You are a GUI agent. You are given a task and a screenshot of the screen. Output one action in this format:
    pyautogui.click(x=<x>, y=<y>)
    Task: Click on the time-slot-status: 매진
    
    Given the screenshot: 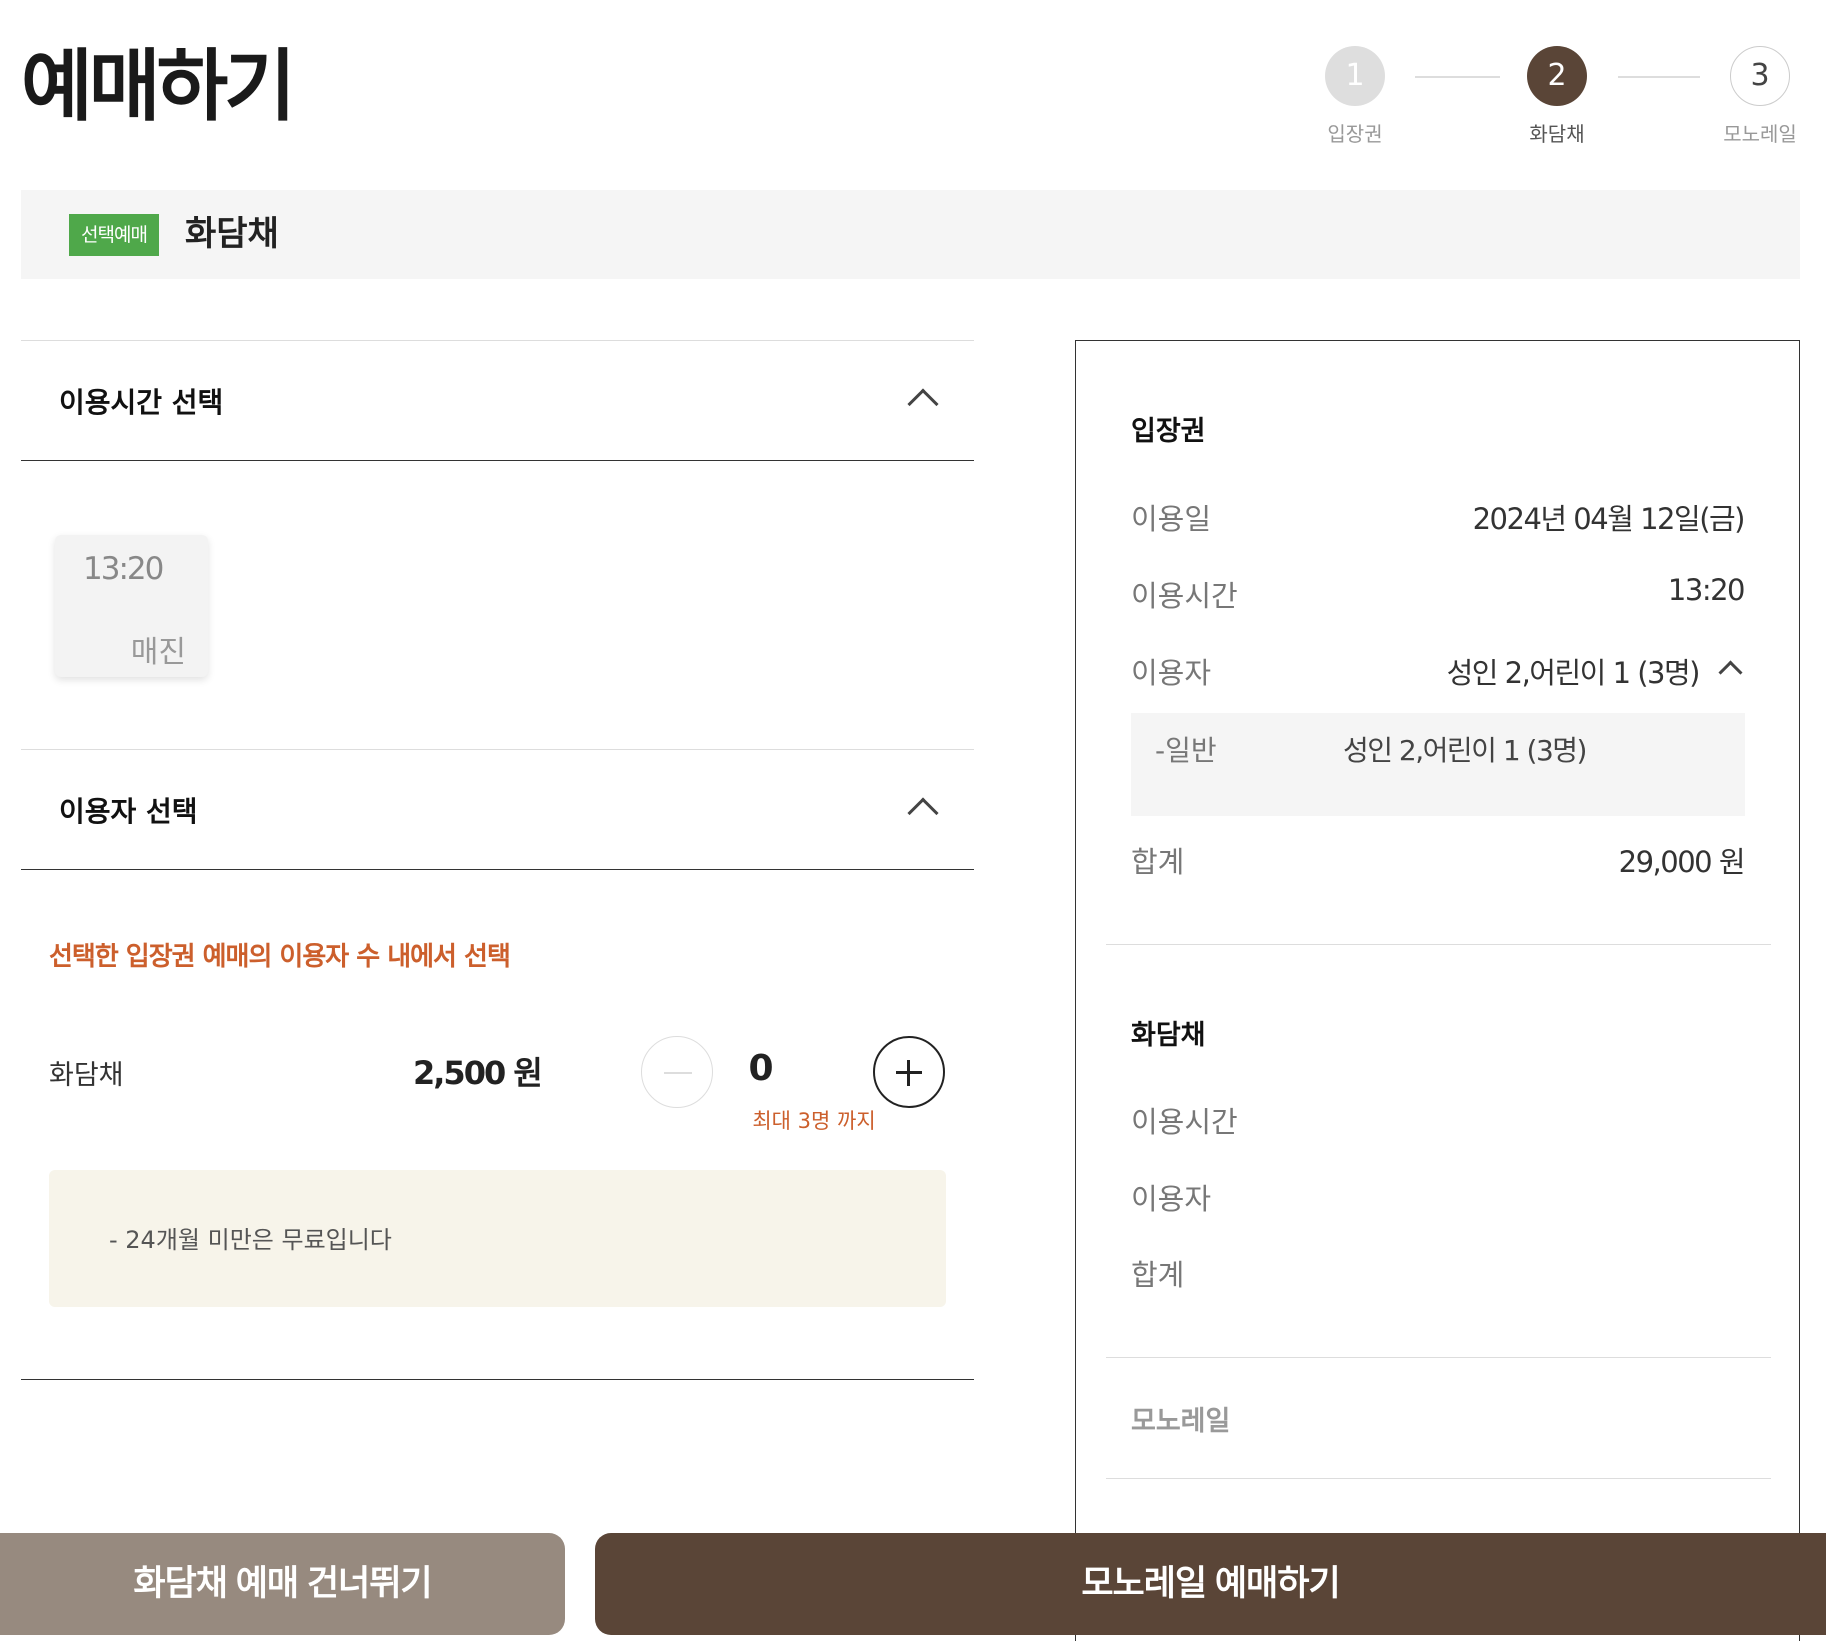 What is the action you would take?
    pyautogui.click(x=158, y=652)
    